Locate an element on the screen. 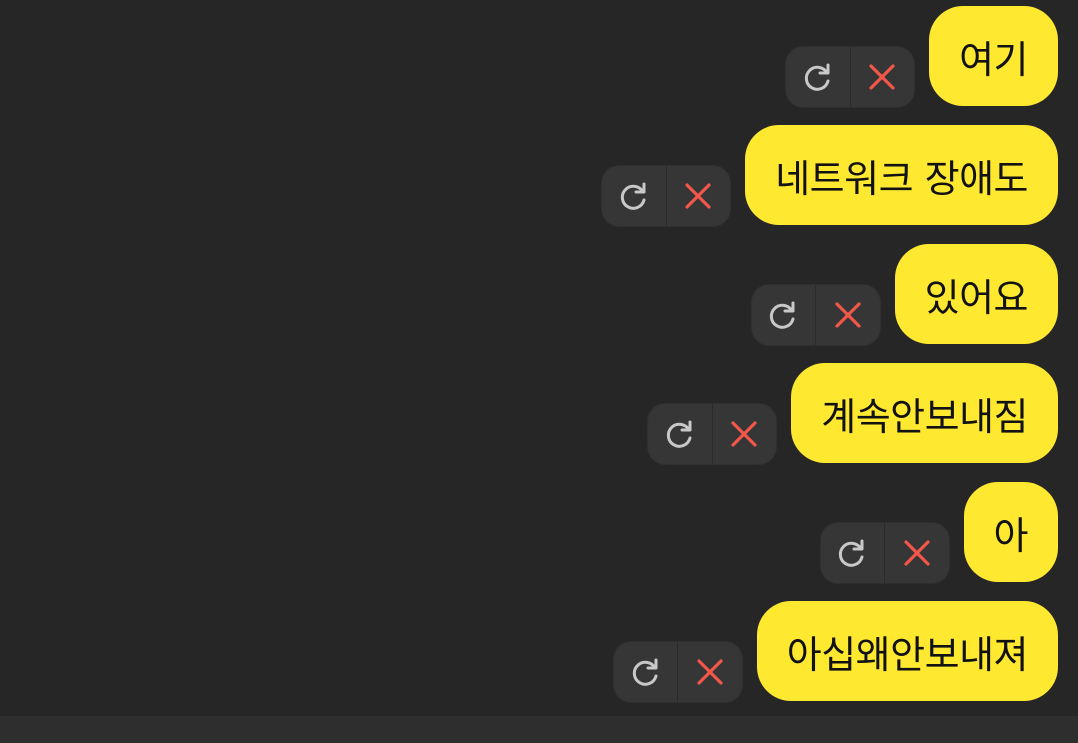 This screenshot has width=1078, height=743. message-bubble: 있어요 is located at coordinates (976, 294).